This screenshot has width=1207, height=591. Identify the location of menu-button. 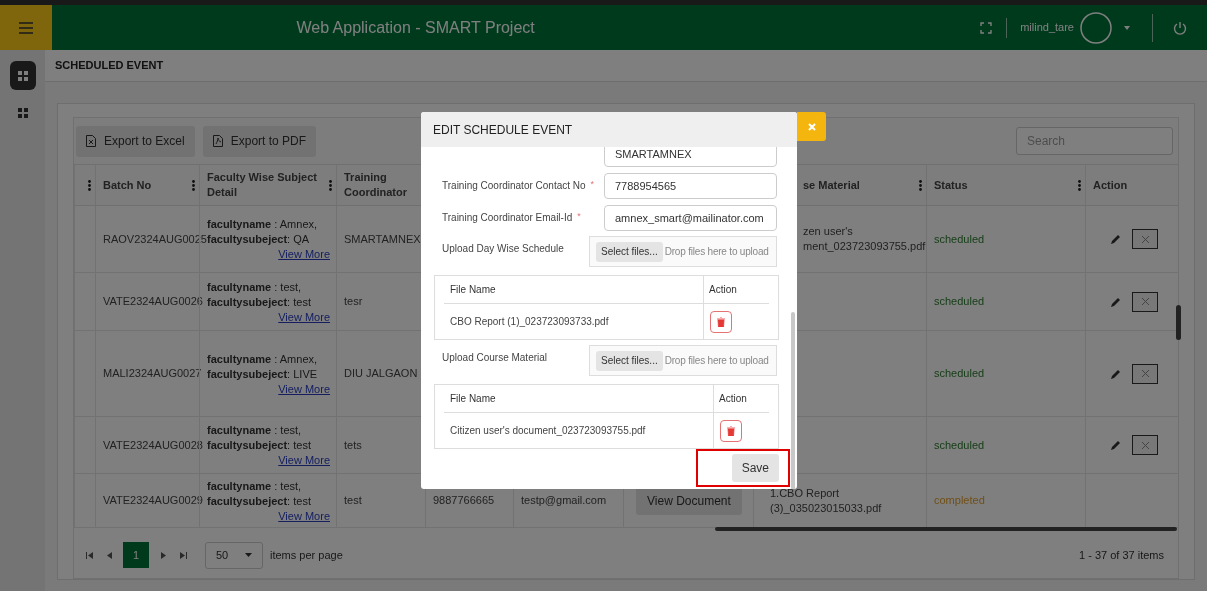
(26, 27).